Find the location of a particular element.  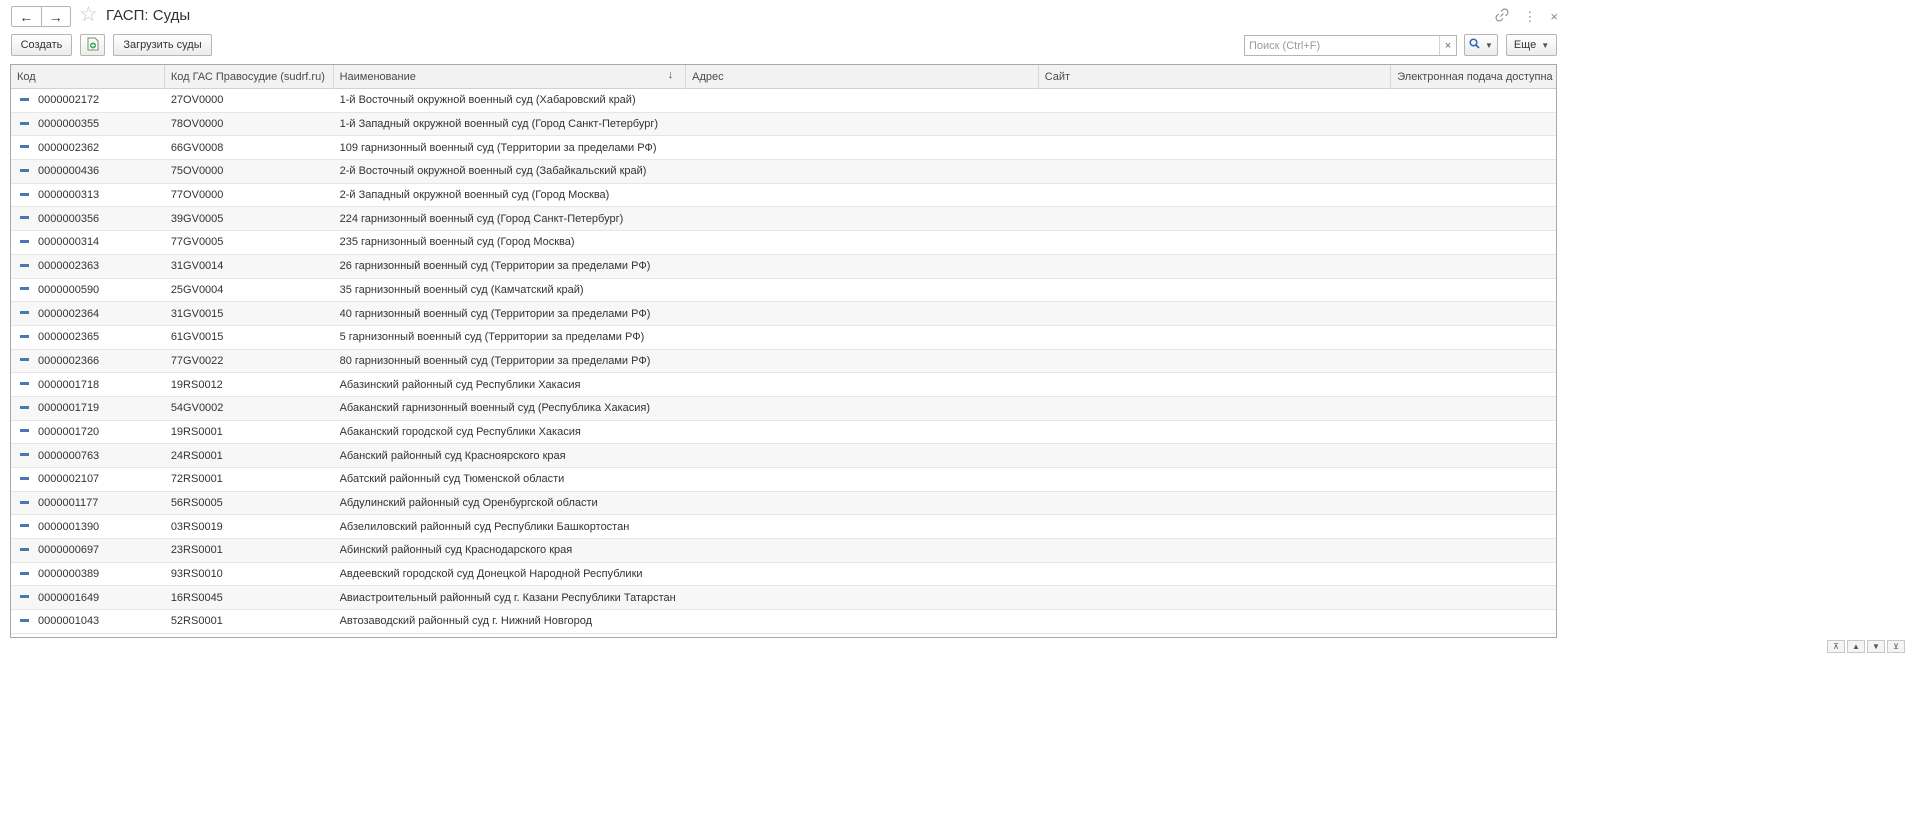

column-header-gas-code: Код ГАС Правосудие (sudrf.ru) is located at coordinates (249, 77).